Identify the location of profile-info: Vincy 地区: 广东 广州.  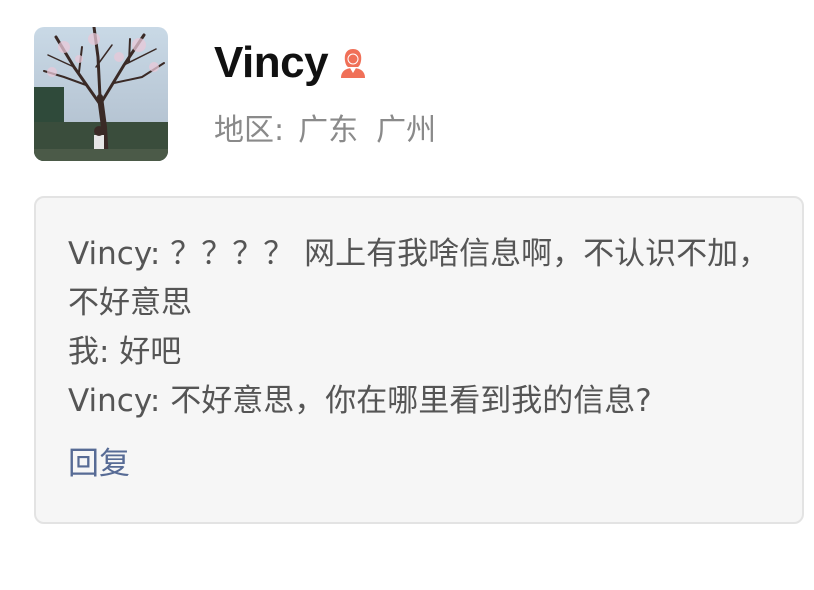
(325, 88).